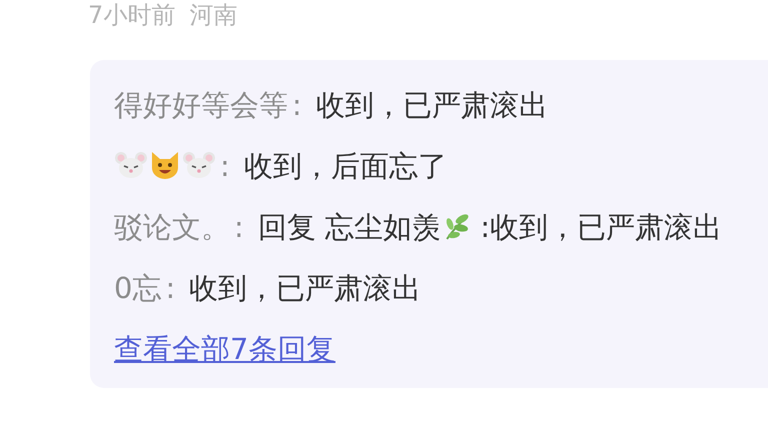 This screenshot has width=768, height=432. Describe the element at coordinates (132, 15) in the screenshot. I see `post-time: 7小时前` at that location.